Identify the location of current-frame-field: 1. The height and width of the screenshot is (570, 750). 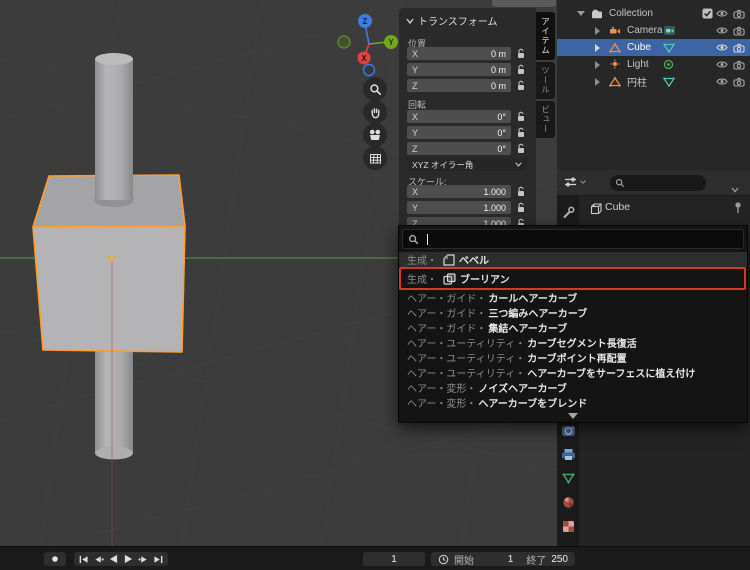
(394, 559).